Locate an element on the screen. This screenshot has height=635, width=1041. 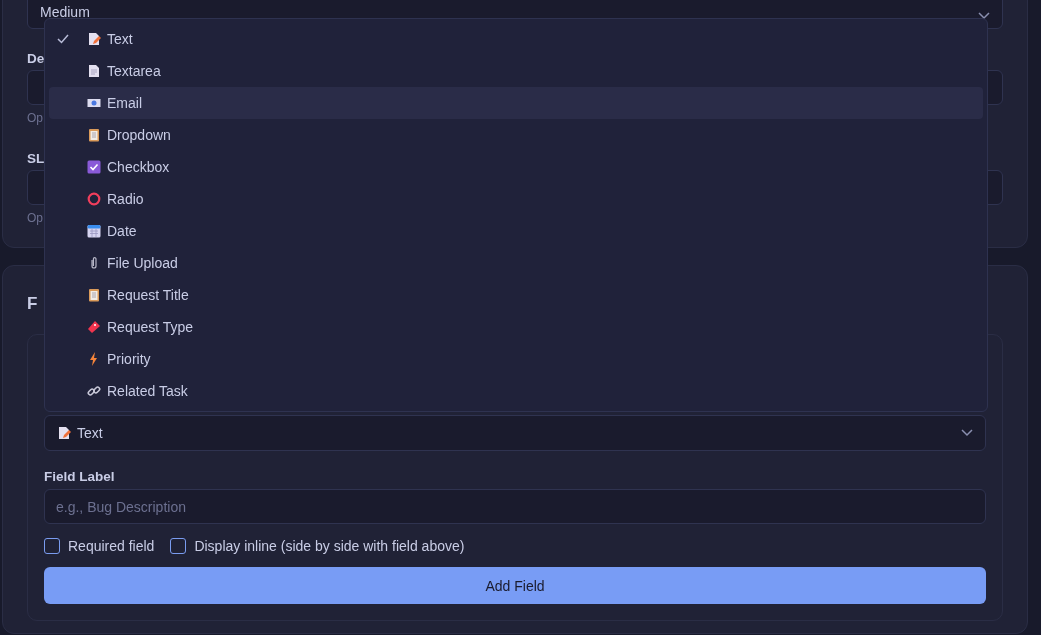
menu-item: Textarea is located at coordinates (516, 71).